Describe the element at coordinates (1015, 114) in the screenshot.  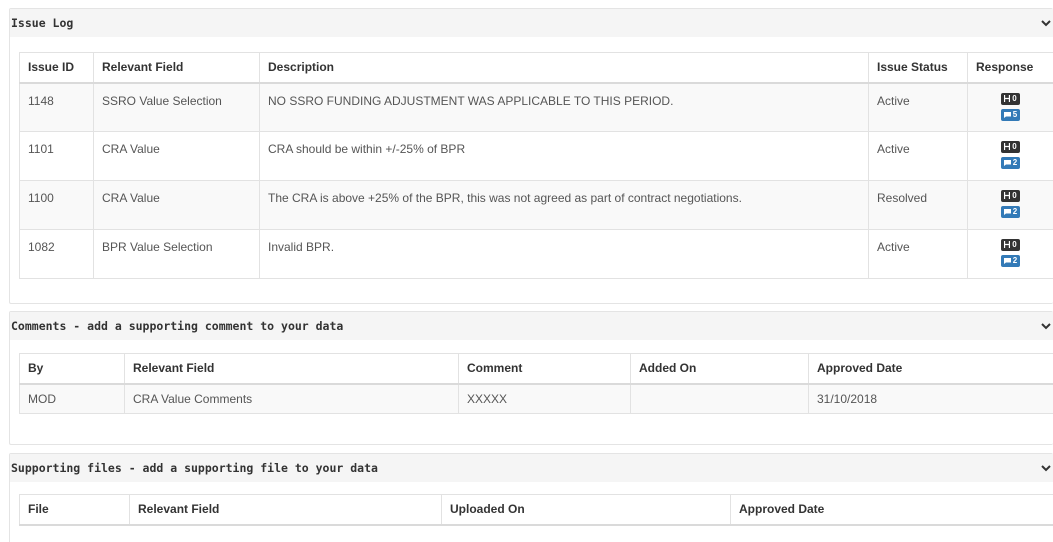
I see `comment-count: 5` at that location.